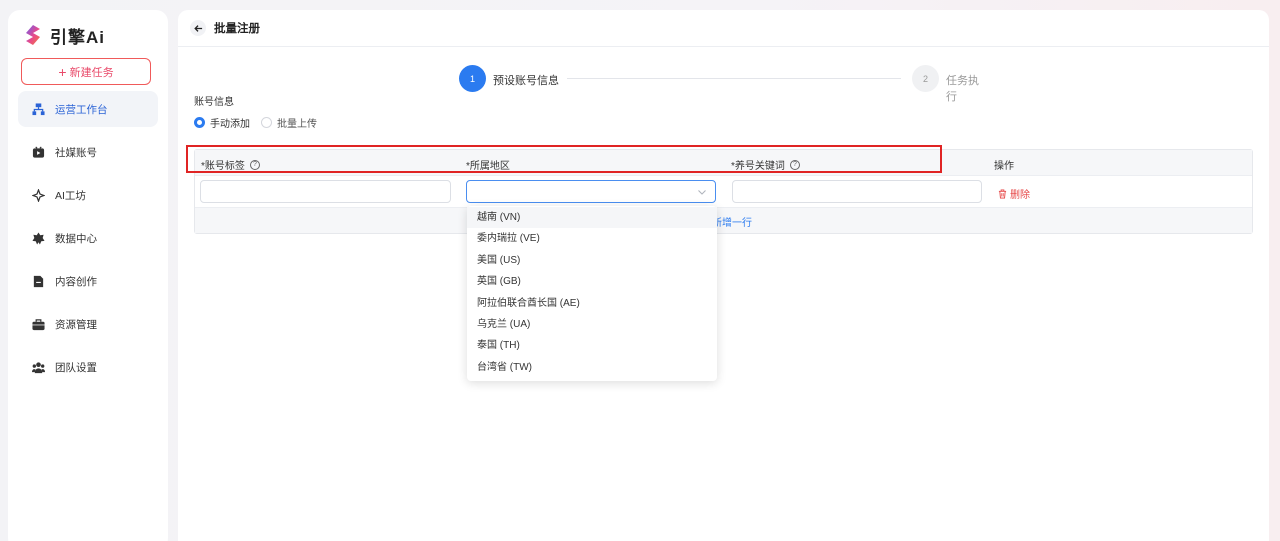 The image size is (1280, 541). Describe the element at coordinates (857, 191) in the screenshot. I see `keywords-input` at that location.